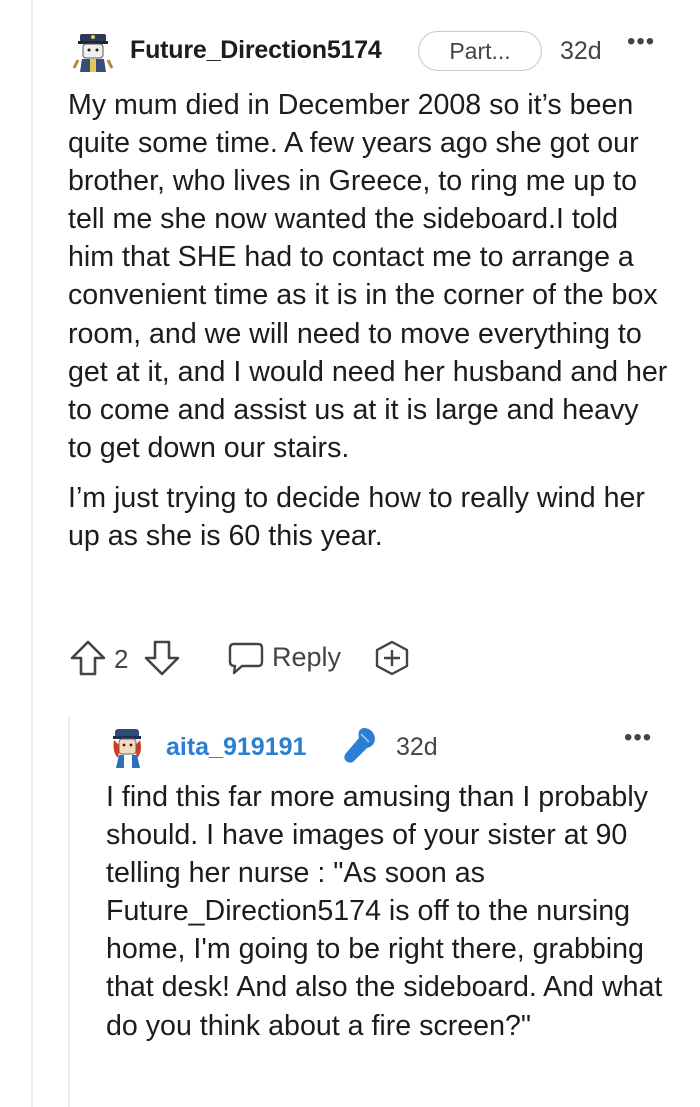 This screenshot has width=700, height=1107. What do you see at coordinates (236, 747) in the screenshot?
I see `reply-username: aita_919191` at bounding box center [236, 747].